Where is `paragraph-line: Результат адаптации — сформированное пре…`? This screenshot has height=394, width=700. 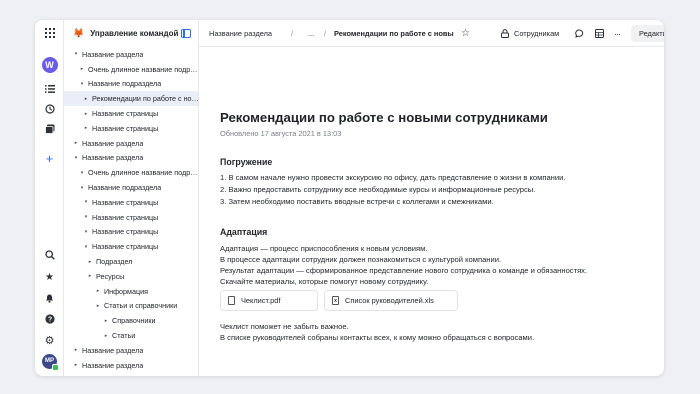
paragraph-line: Результат адаптации — сформированное пре… is located at coordinates (404, 270).